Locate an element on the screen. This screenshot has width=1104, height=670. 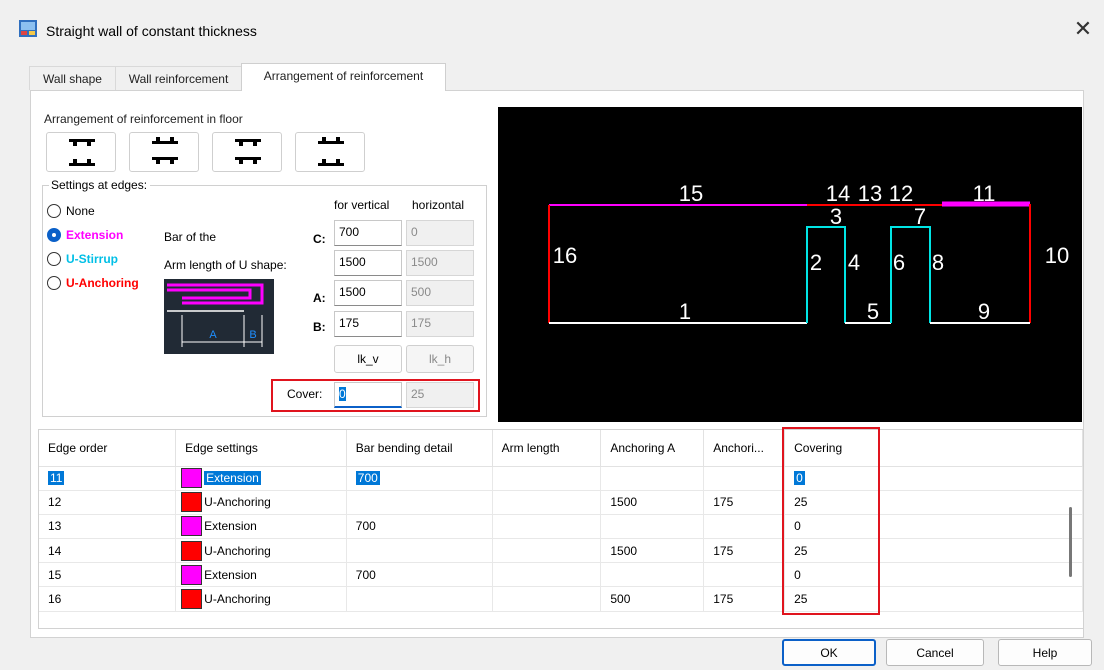
edge-label-2: 2 is located at coordinates (816, 262).